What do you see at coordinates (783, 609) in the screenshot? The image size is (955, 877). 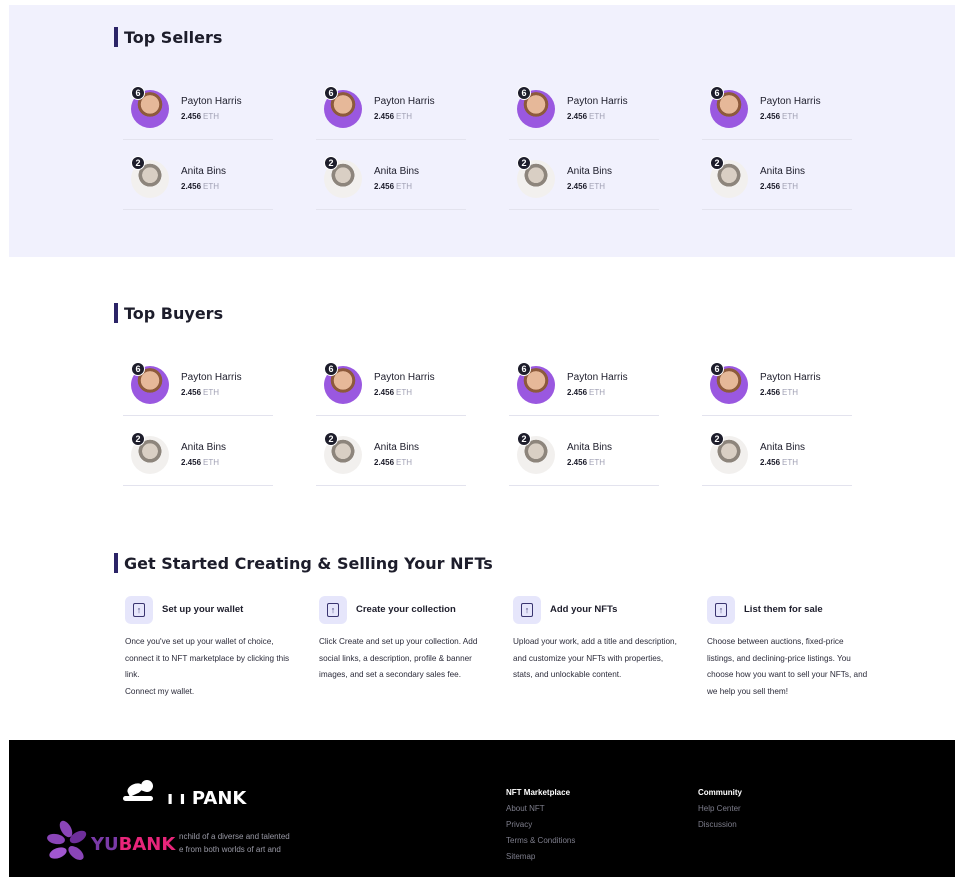 I see `step-title: List them for sale` at bounding box center [783, 609].